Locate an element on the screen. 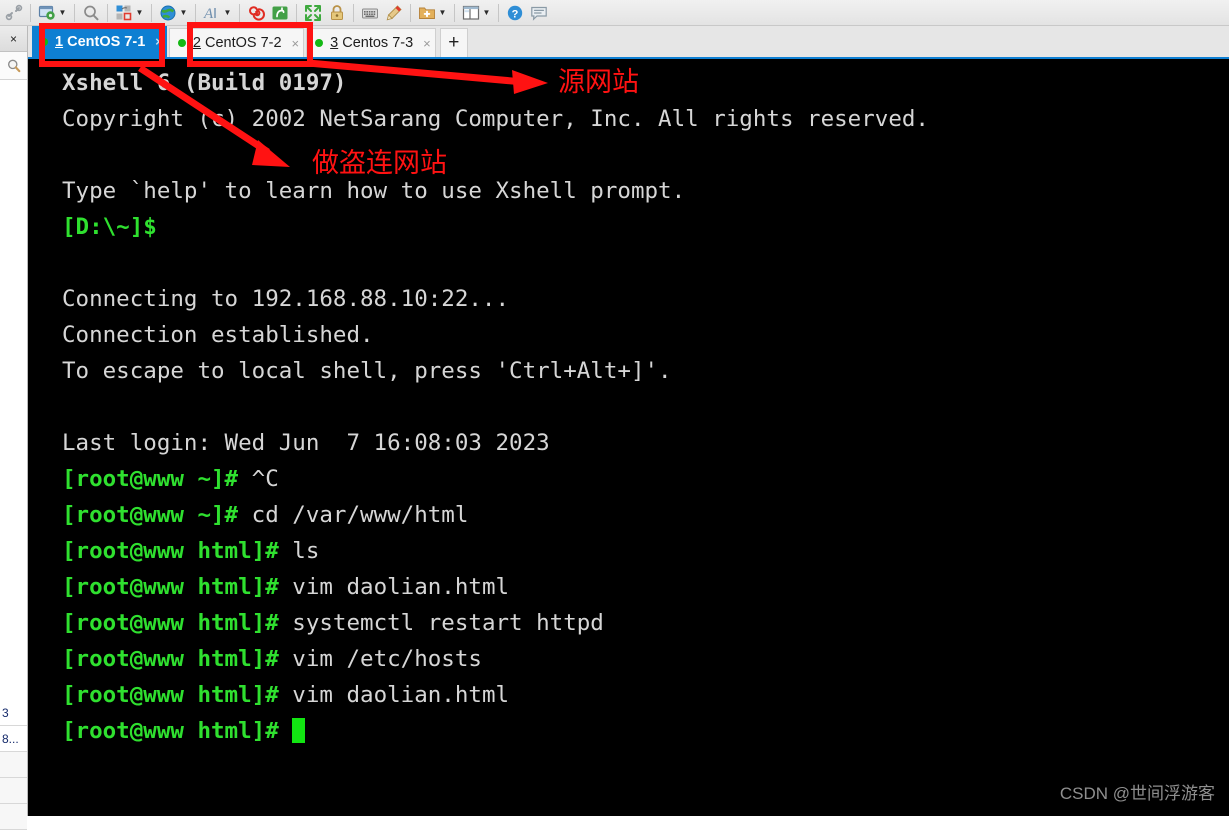  lock-icon is located at coordinates (337, 13).